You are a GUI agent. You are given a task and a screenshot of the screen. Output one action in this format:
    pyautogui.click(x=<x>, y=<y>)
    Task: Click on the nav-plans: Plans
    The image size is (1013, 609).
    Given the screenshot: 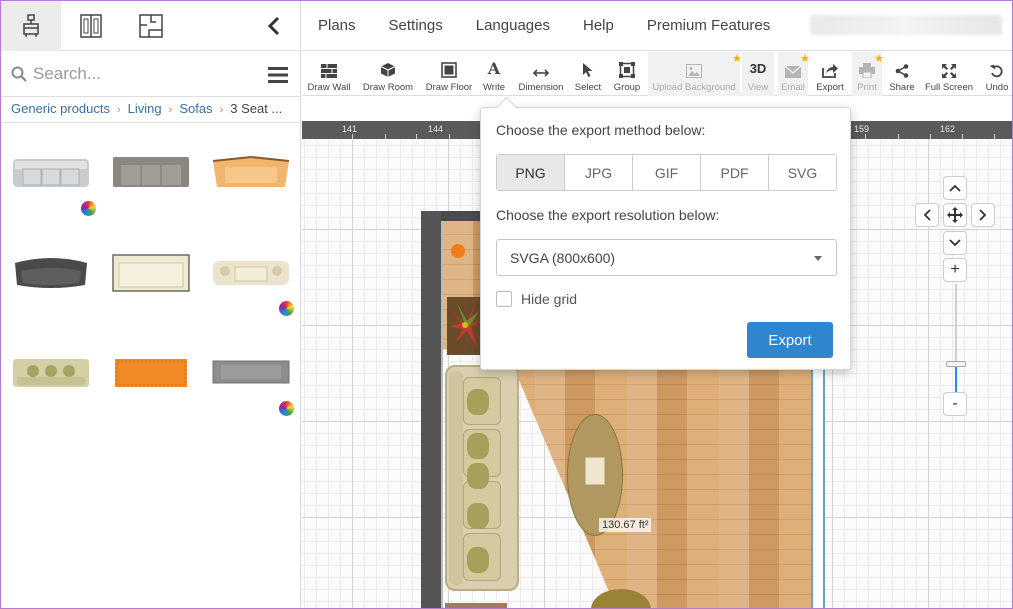 What is the action you would take?
    pyautogui.click(x=337, y=25)
    